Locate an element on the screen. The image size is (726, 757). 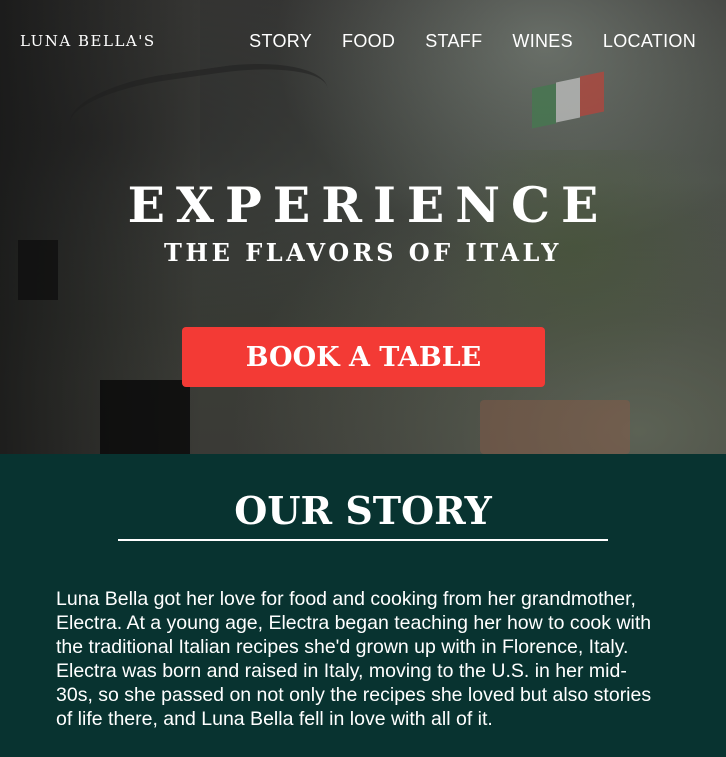
title-underline-divider is located at coordinates (363, 540).